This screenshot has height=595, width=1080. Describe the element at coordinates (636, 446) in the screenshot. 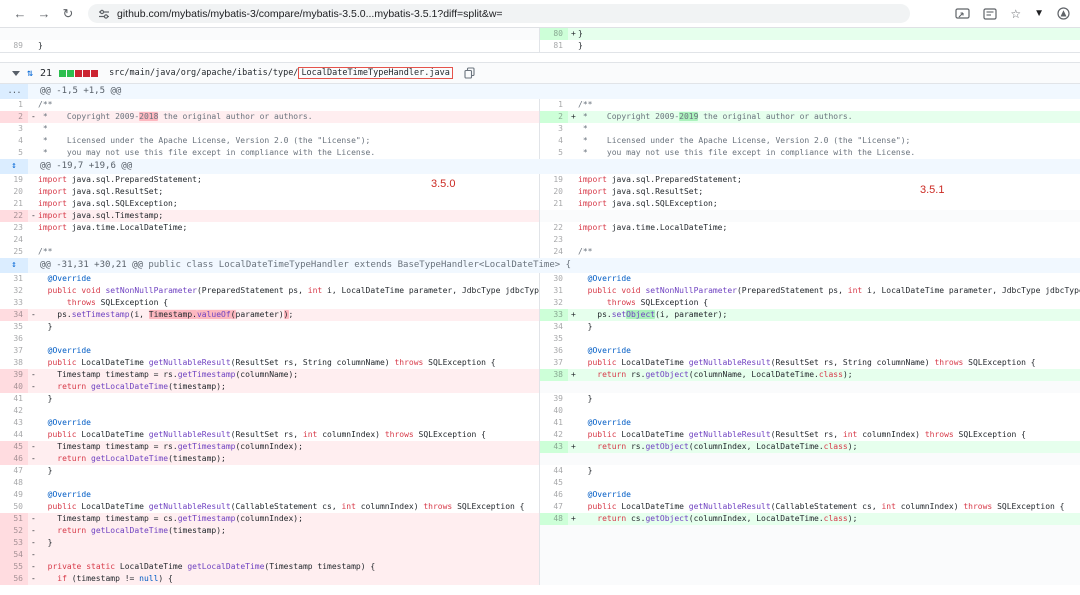

I see `code-token: rs.` at that location.